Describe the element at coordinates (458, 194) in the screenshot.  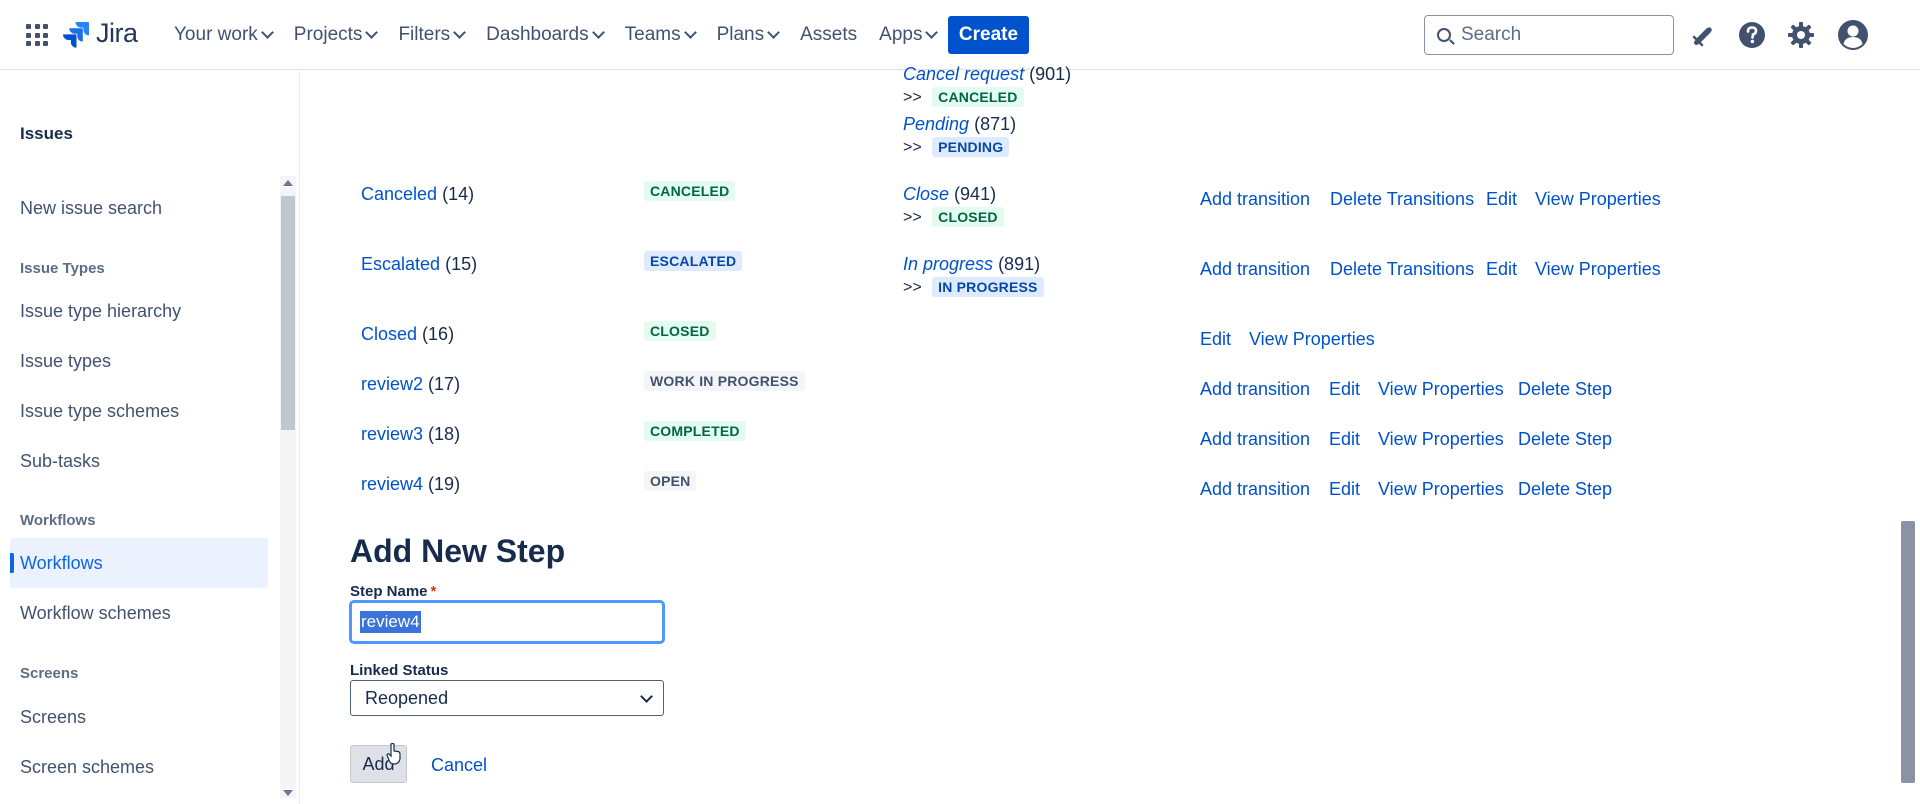
I see `step-id: (14)` at that location.